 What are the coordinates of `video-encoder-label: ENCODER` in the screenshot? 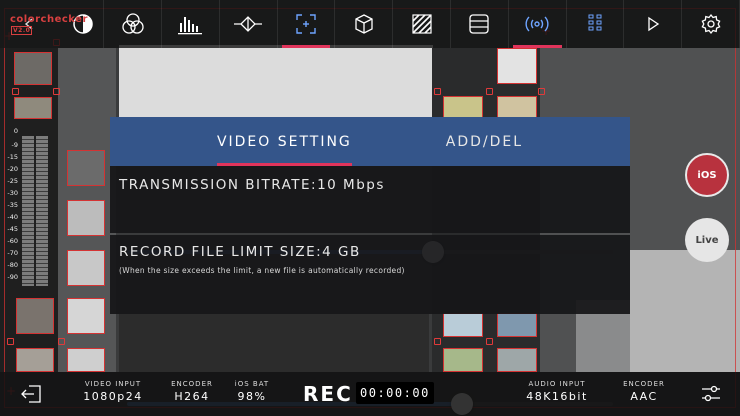 It's located at (192, 384).